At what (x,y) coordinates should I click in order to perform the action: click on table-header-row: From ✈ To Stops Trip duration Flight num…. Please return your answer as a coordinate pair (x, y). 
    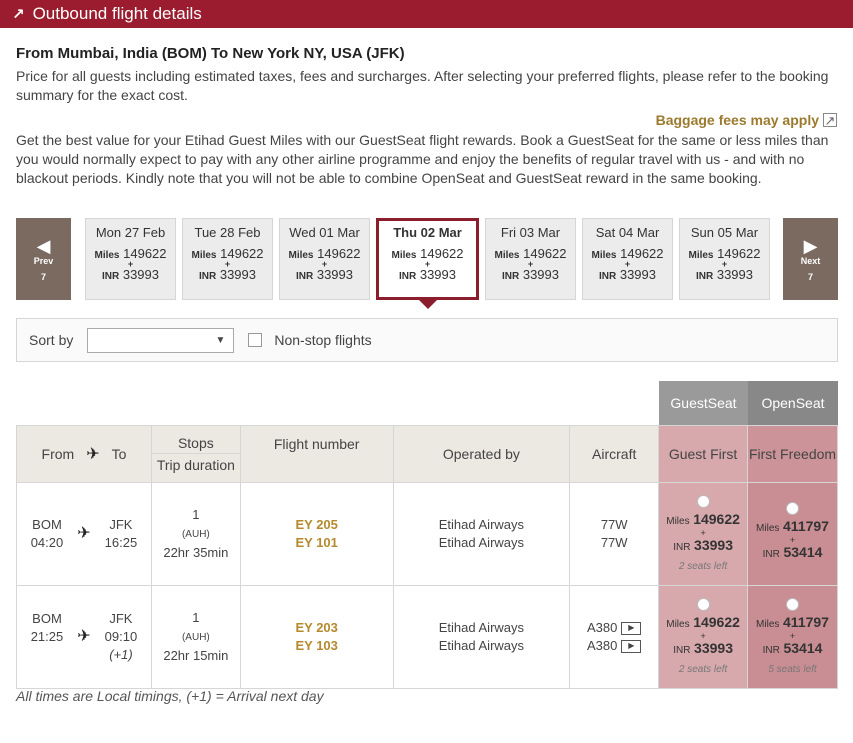
    Looking at the image, I should click on (427, 454).